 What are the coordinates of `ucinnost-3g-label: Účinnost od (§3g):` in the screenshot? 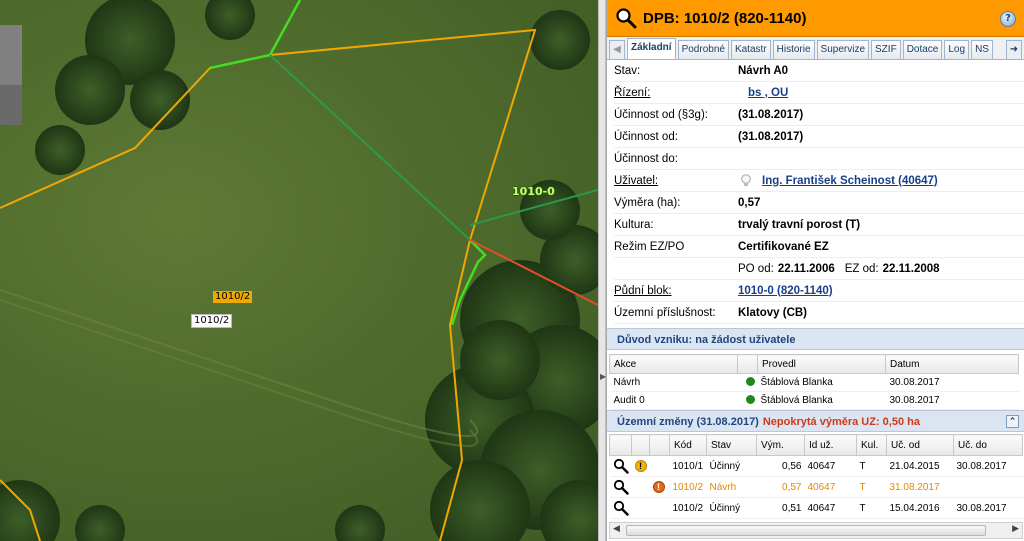 It's located at (661, 115).